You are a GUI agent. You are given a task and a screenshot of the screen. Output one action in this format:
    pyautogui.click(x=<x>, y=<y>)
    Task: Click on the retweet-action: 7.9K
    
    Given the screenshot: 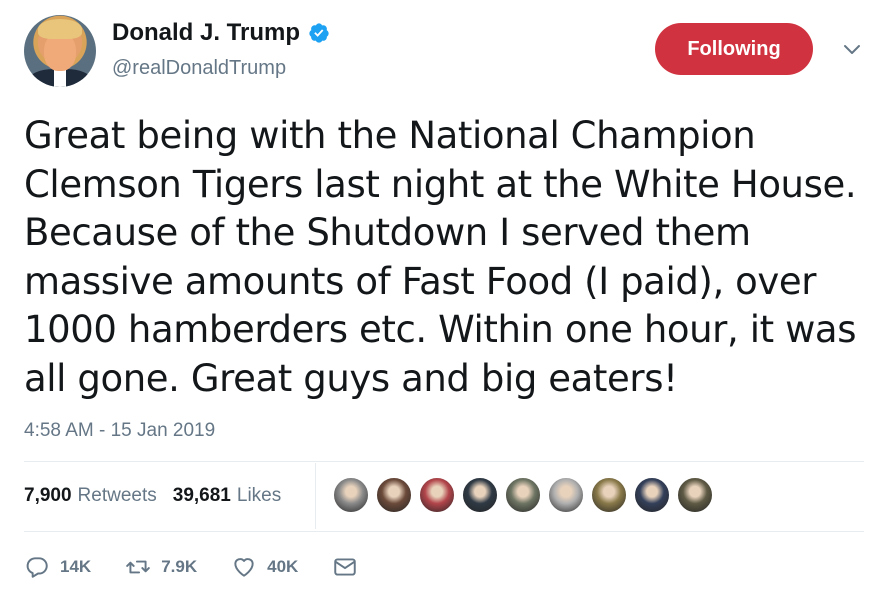 What is the action you would take?
    pyautogui.click(x=161, y=567)
    